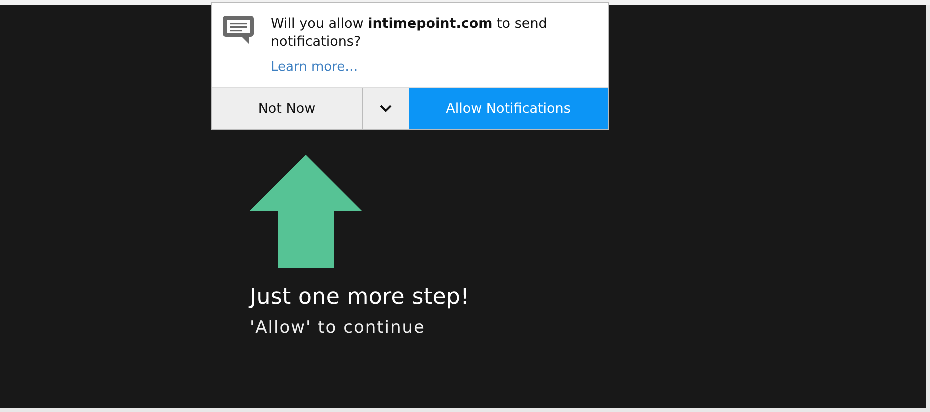  I want to click on not-now-button: Not Now, so click(287, 108).